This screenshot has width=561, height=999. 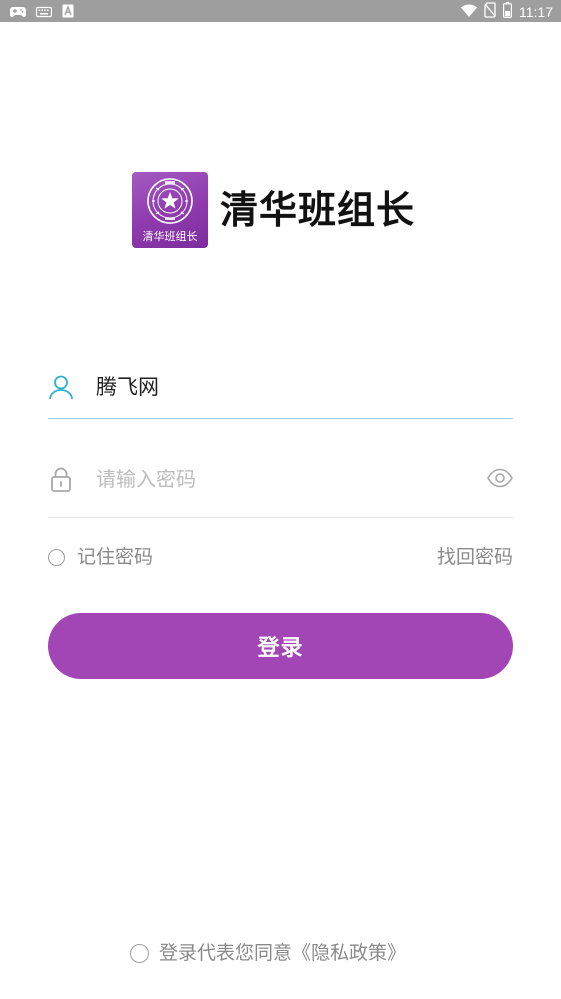 I want to click on username-field: 腾飞网, so click(x=280, y=387).